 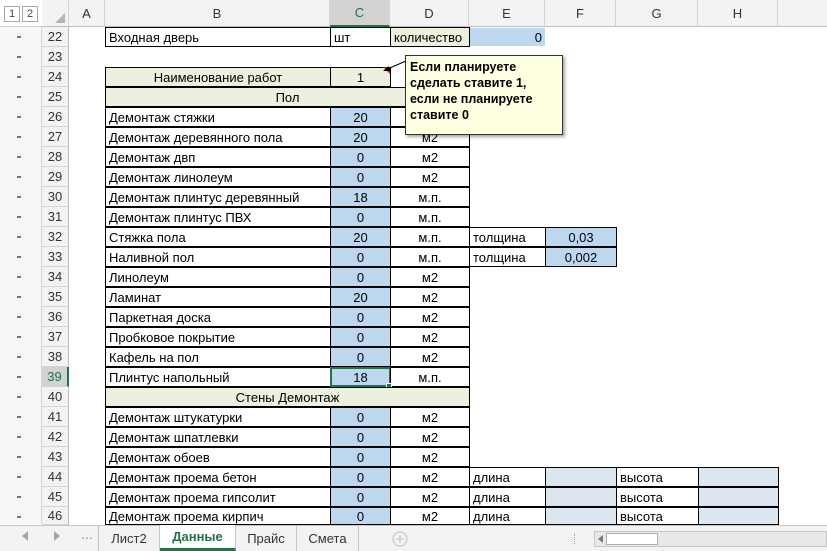 I want to click on cell-c46: 0, so click(x=360, y=516).